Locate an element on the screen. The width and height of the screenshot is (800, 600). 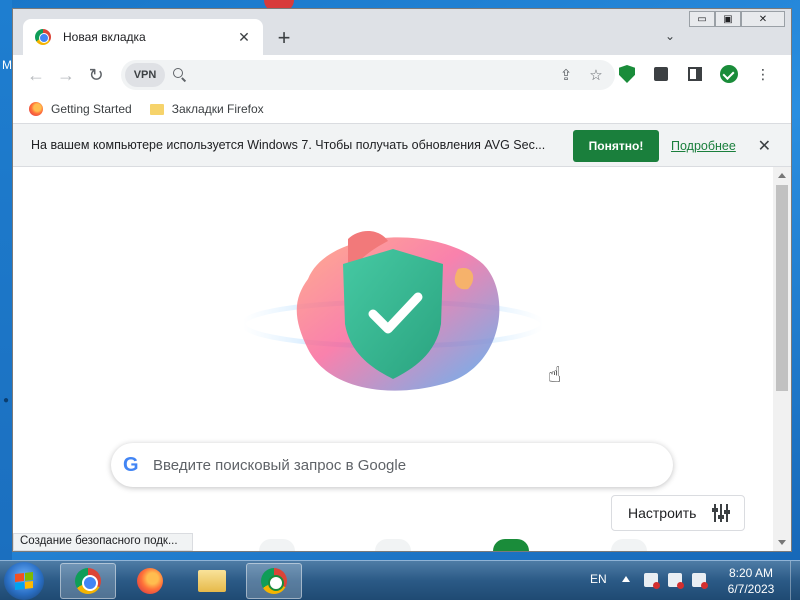
bookmark-label: Закладки Firefox is located at coordinates (217, 109).